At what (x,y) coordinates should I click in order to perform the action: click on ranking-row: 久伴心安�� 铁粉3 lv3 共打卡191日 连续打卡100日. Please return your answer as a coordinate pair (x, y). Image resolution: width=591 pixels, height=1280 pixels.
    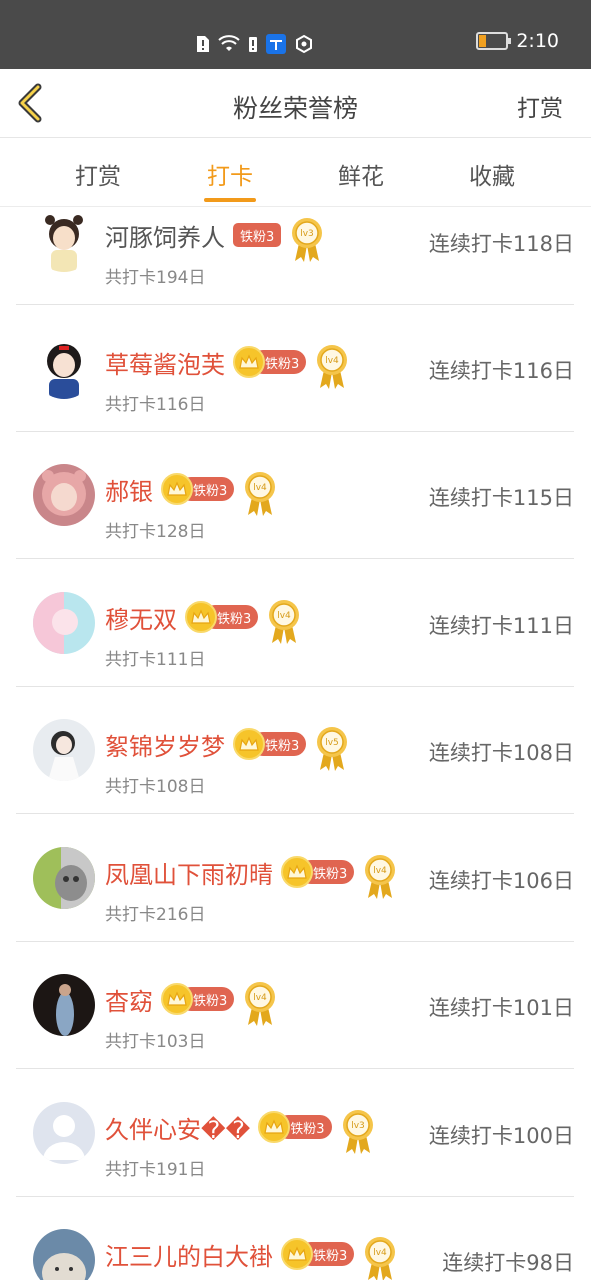
    Looking at the image, I should click on (295, 1133).